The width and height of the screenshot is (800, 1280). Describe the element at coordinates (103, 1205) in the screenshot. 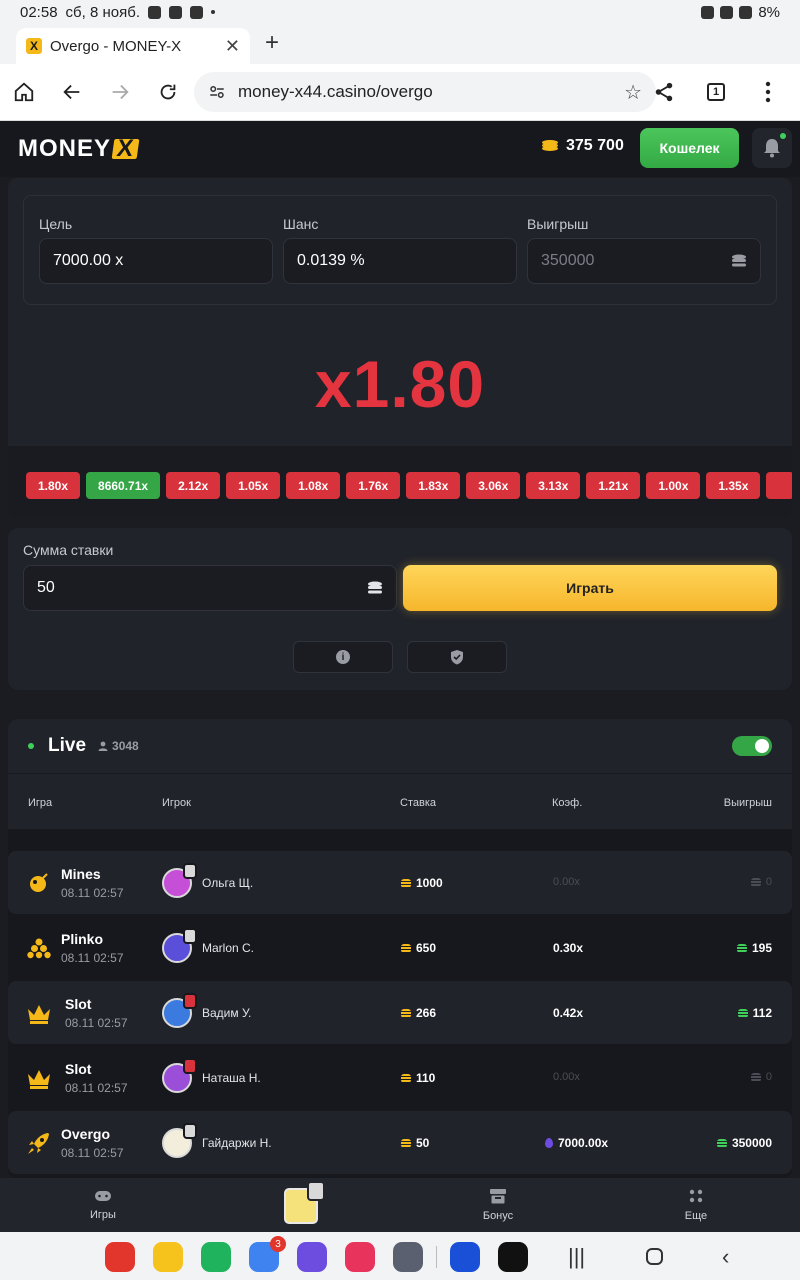

I see `nav-games: Игры` at that location.